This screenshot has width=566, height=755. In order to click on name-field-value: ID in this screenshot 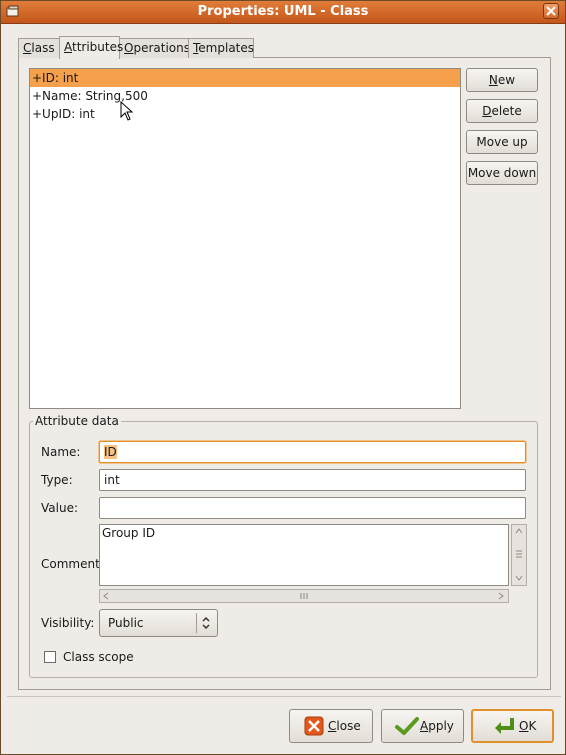, I will do `click(110, 452)`.